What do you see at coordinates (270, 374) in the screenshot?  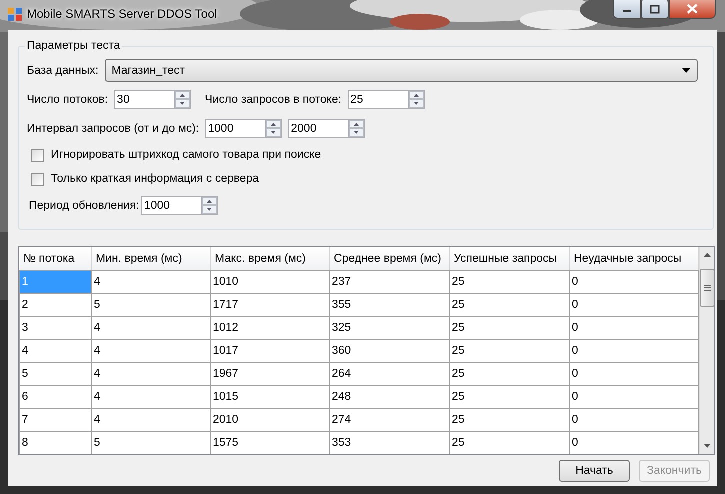 I see `table-cell: 1967` at bounding box center [270, 374].